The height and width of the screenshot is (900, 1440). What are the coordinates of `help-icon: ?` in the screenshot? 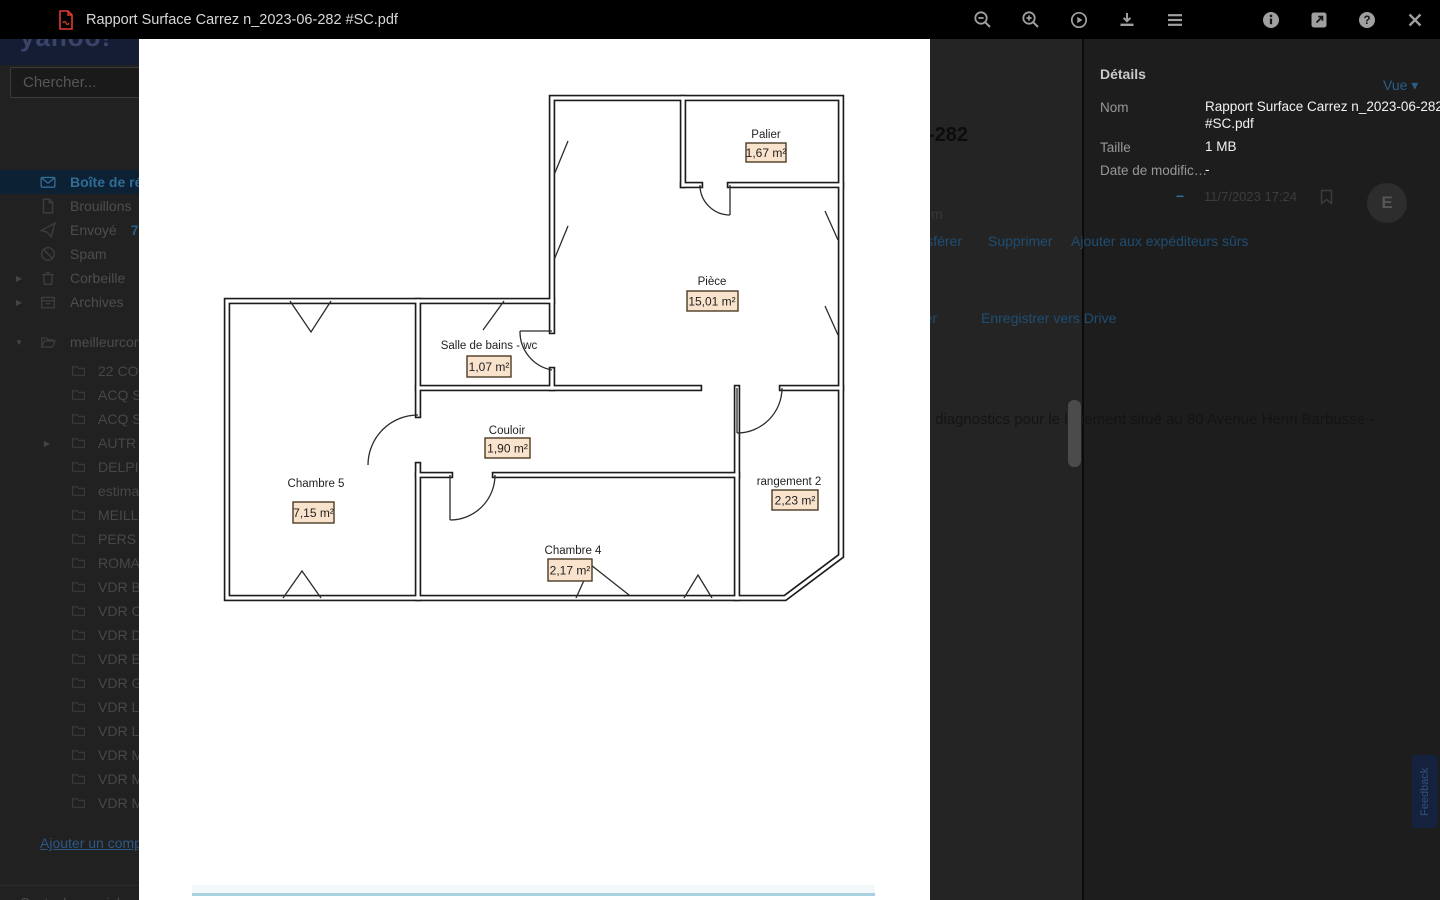 It's located at (1367, 20).